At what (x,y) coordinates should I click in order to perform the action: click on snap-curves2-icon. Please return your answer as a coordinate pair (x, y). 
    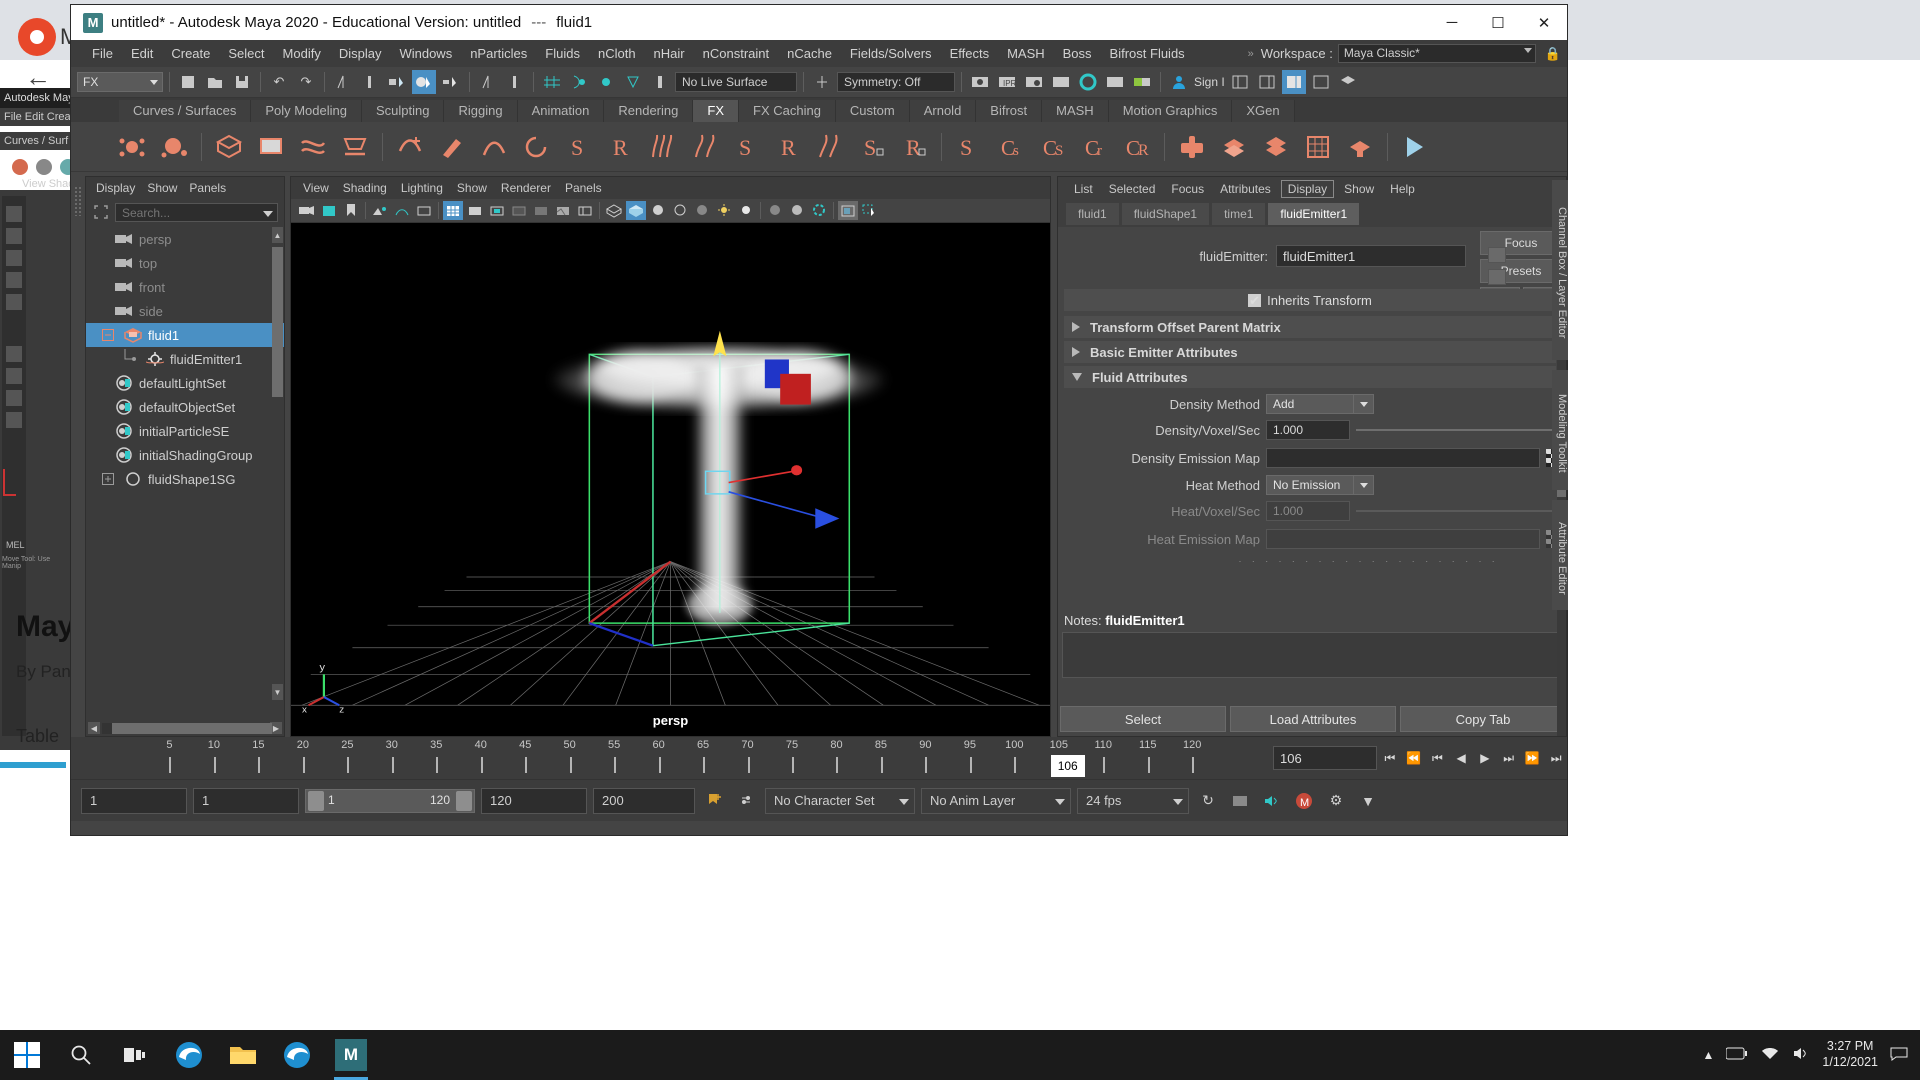
    Looking at the image, I should click on (579, 82).